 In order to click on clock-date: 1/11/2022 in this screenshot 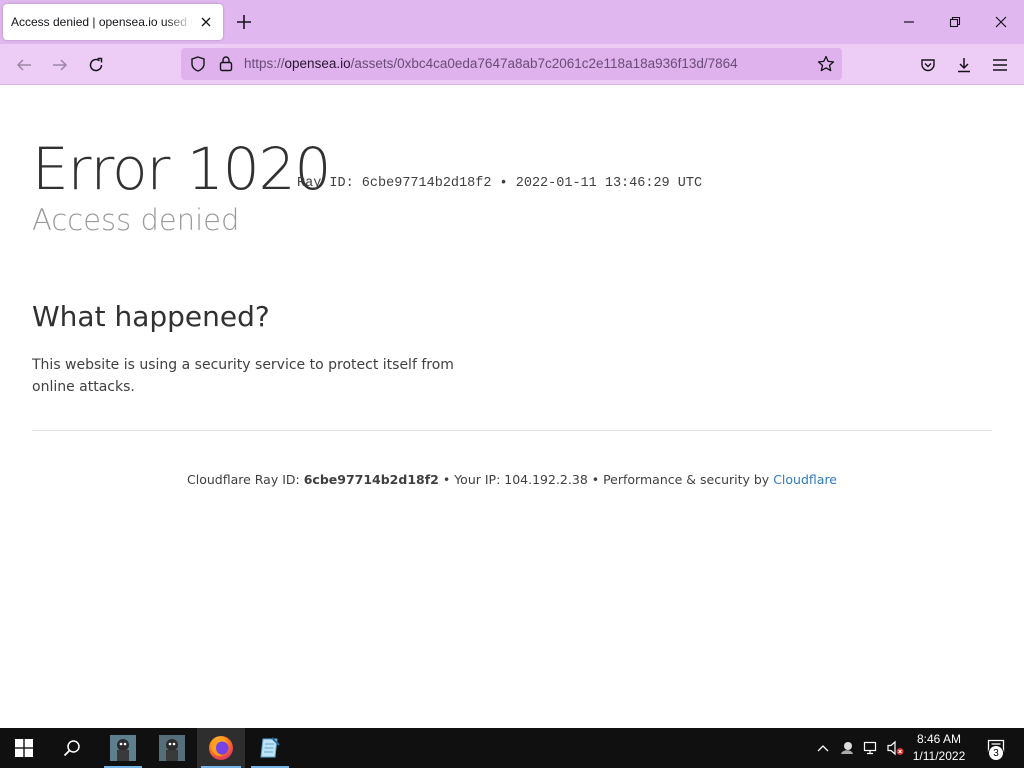, I will do `click(939, 756)`.